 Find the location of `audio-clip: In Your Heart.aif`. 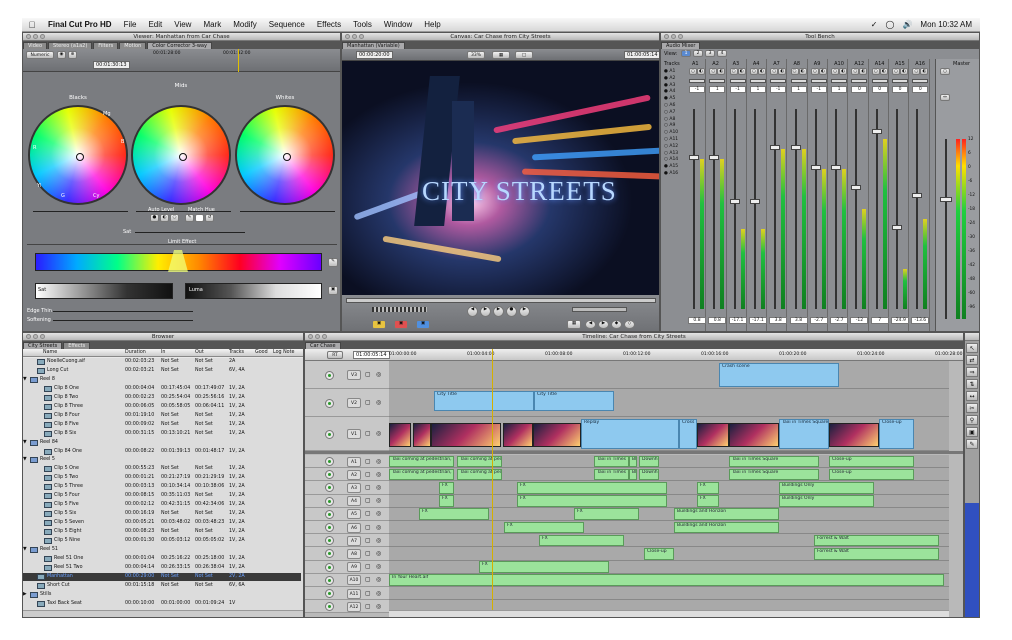

audio-clip: In Your Heart.aif is located at coordinates (666, 580).